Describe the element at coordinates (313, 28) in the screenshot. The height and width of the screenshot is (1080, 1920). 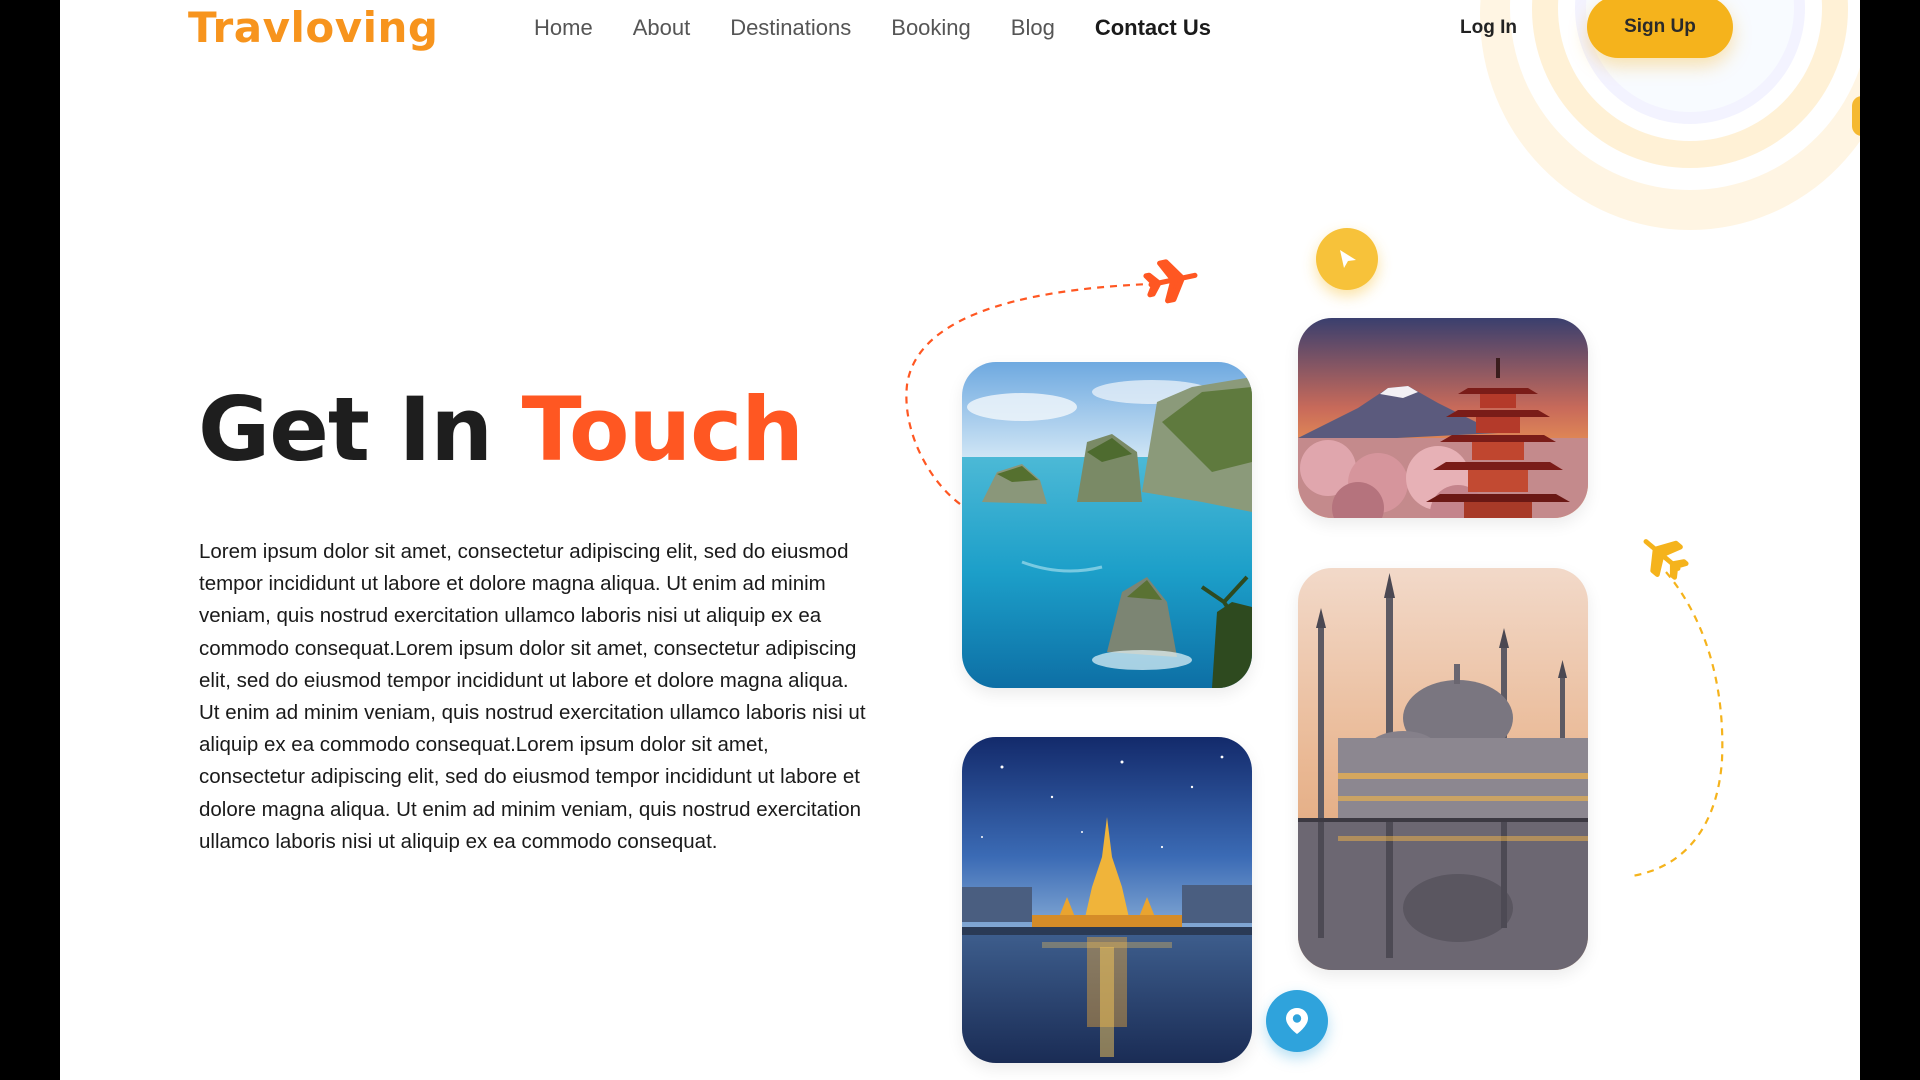
I see `brand-logo: Travloving` at that location.